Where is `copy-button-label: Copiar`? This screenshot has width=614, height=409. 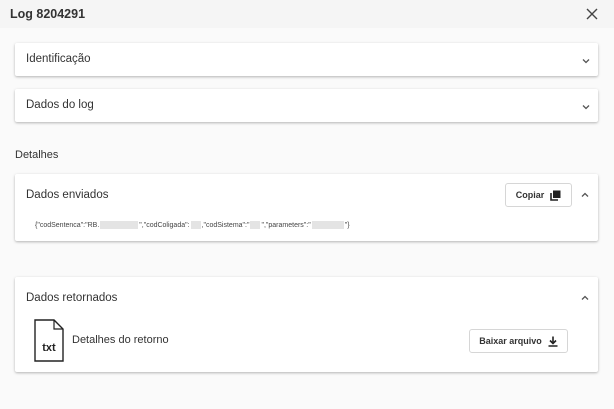 copy-button-label: Copiar is located at coordinates (530, 195).